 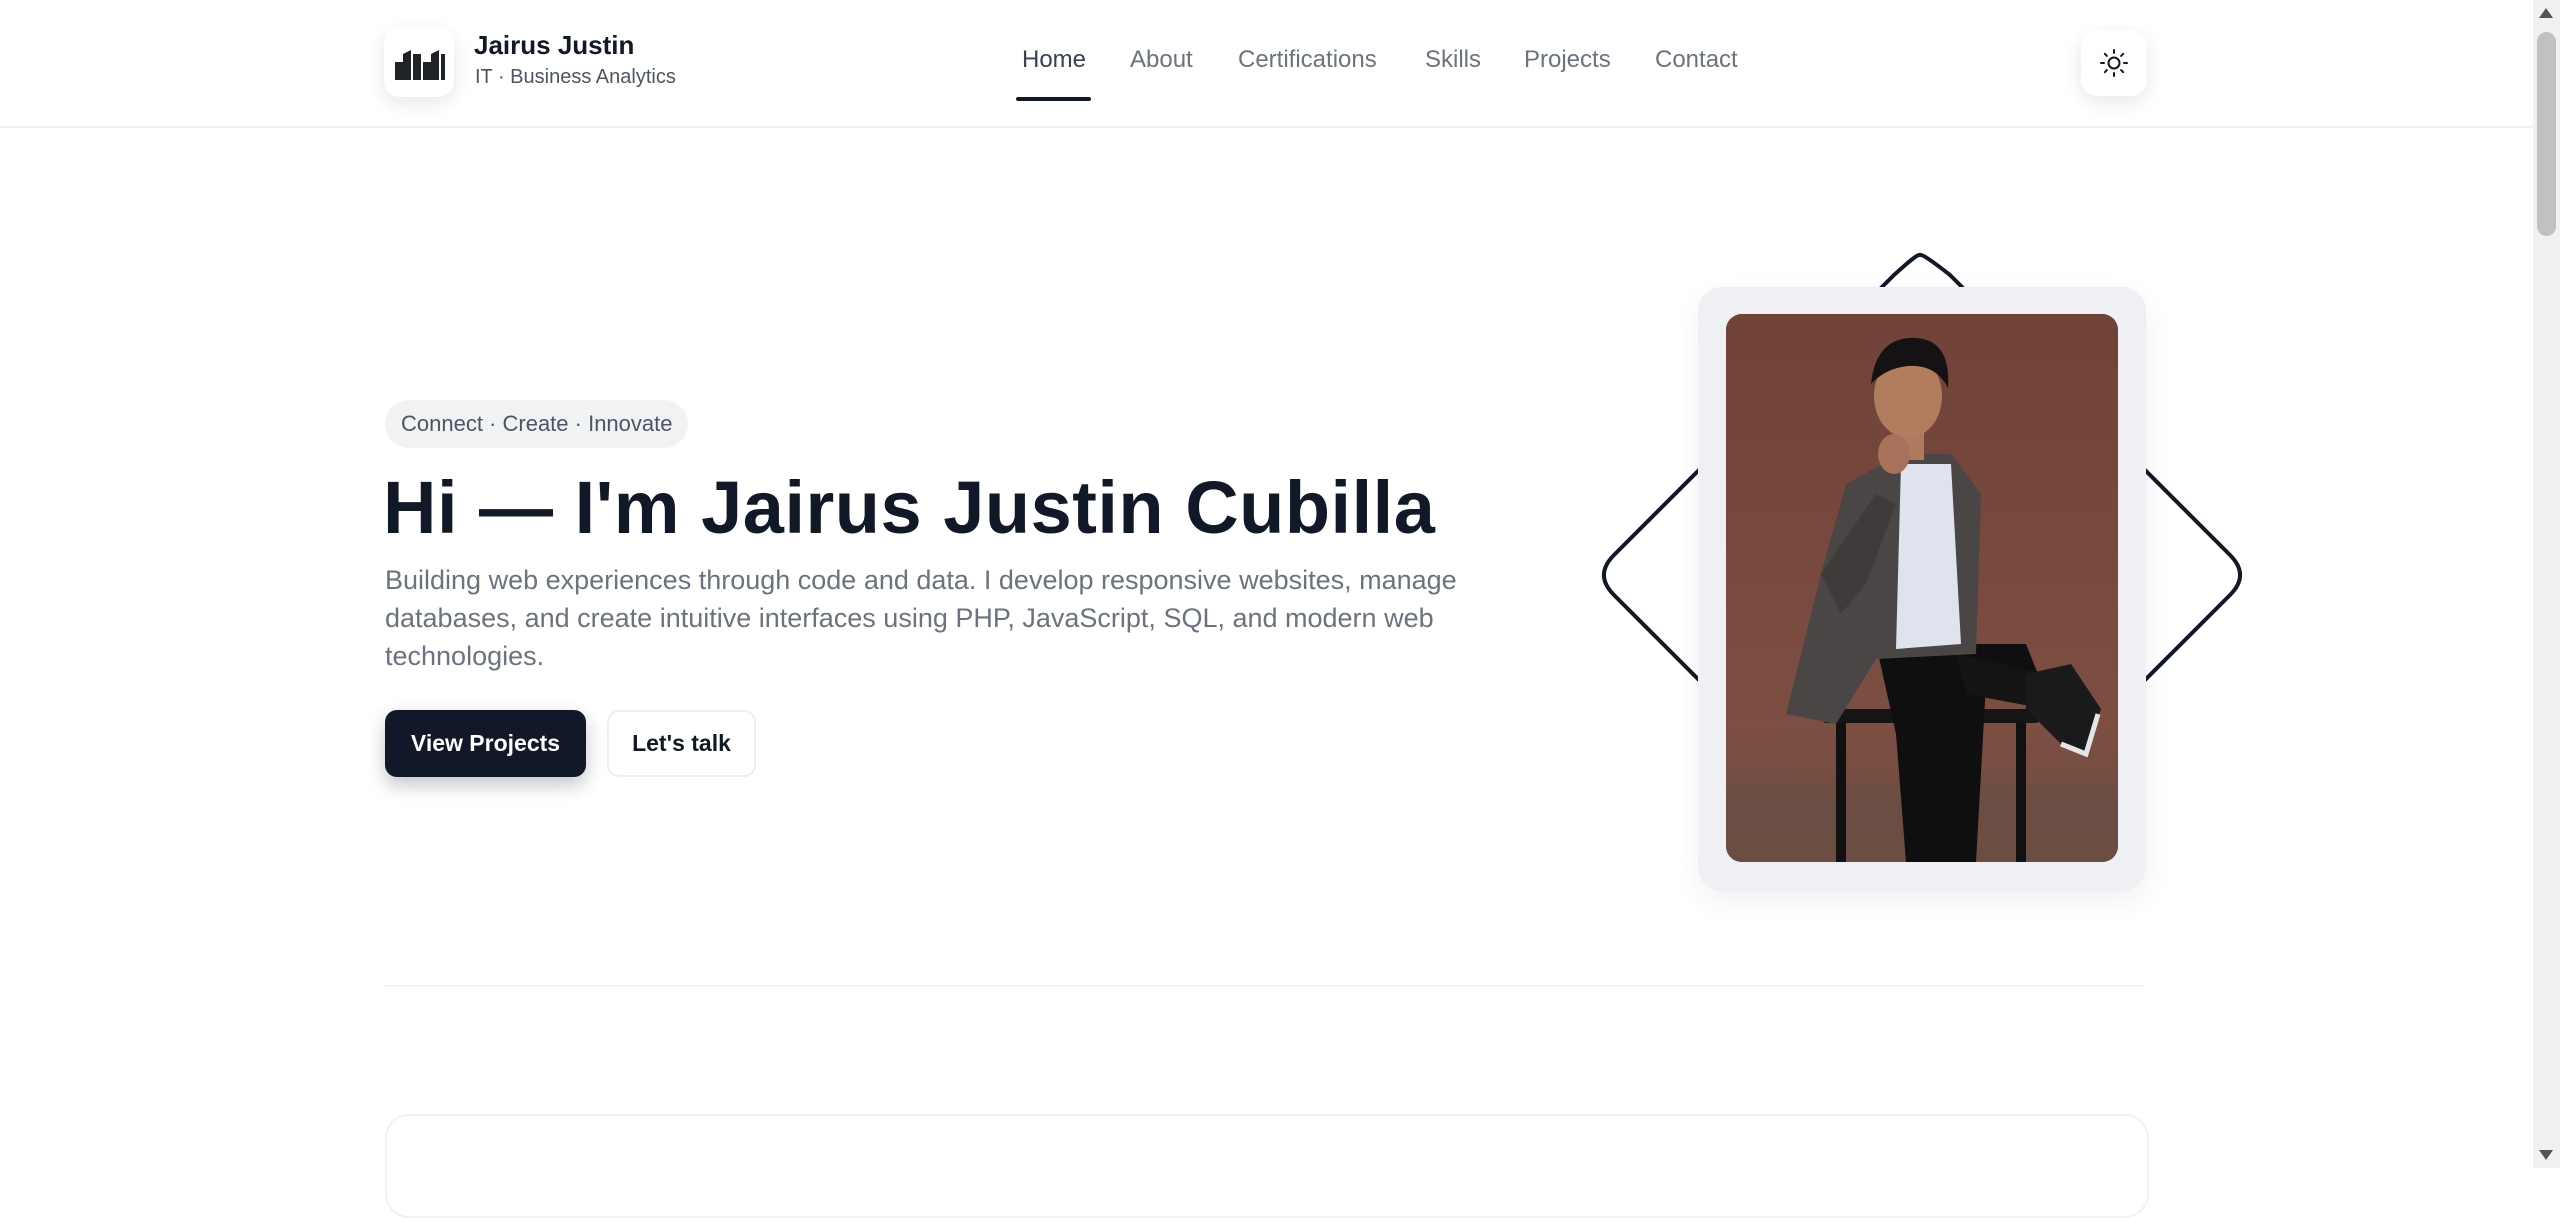 I want to click on portrait-photo, so click(x=1922, y=588).